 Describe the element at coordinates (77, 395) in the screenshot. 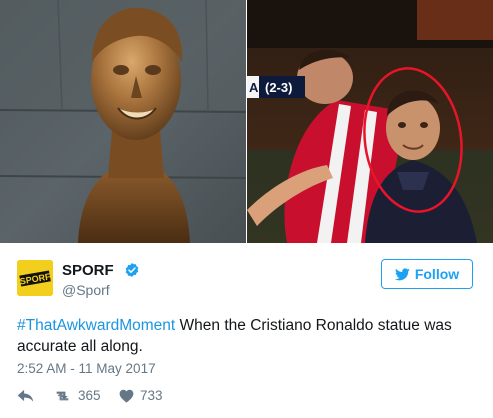

I see `retweet-button: 365` at that location.